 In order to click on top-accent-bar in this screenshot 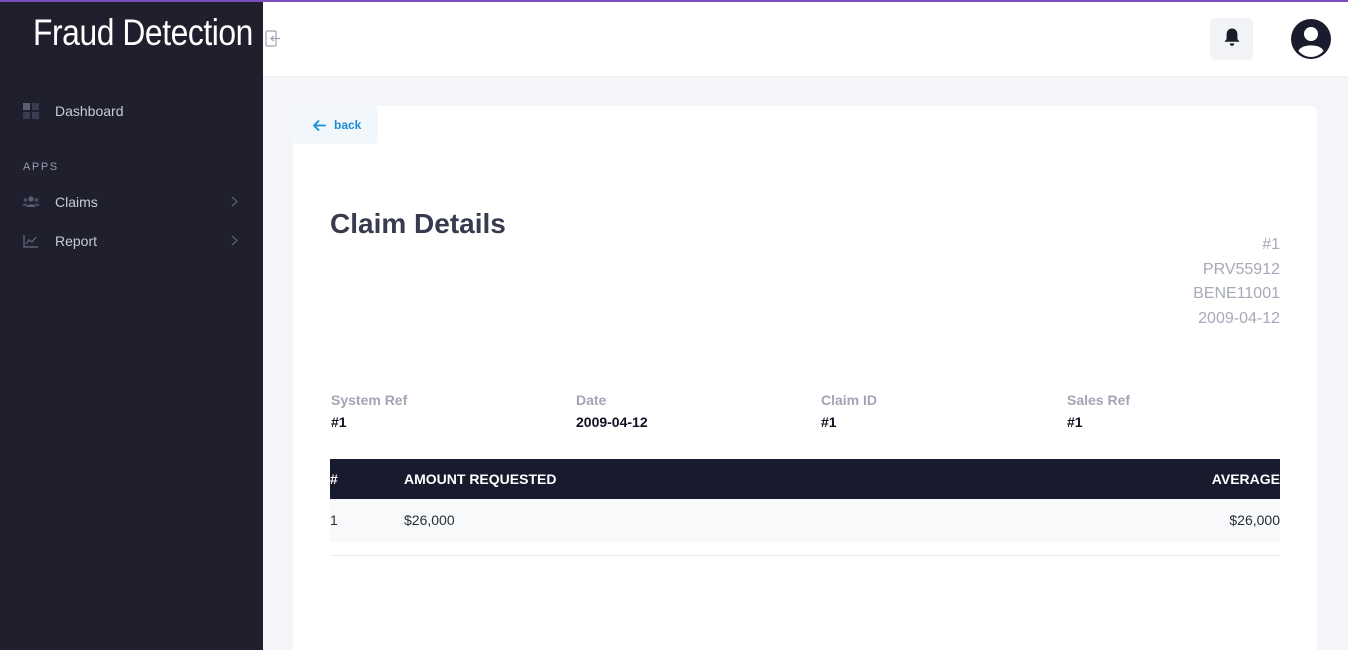, I will do `click(674, 1)`.